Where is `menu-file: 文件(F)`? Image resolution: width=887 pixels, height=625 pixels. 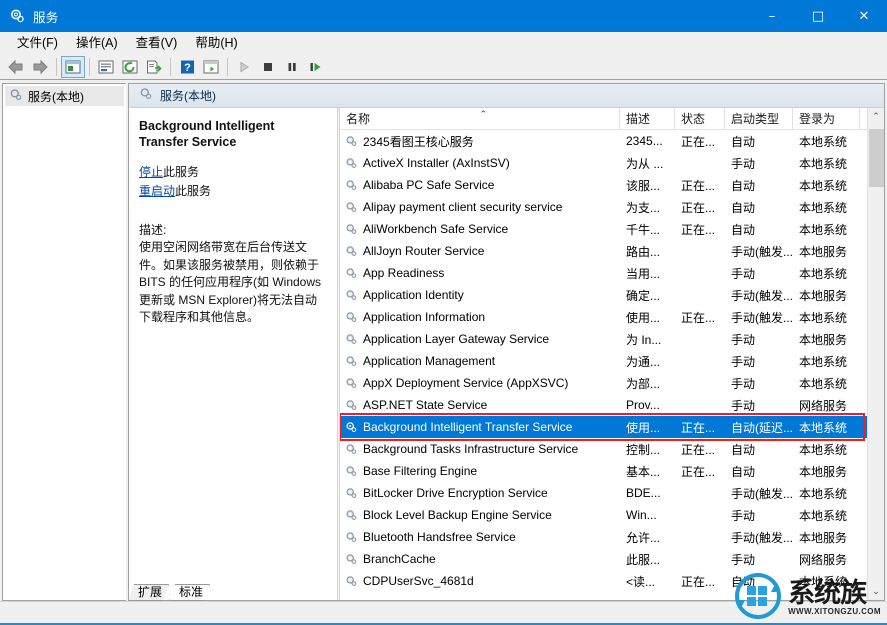
menu-file: 文件(F) is located at coordinates (37, 43).